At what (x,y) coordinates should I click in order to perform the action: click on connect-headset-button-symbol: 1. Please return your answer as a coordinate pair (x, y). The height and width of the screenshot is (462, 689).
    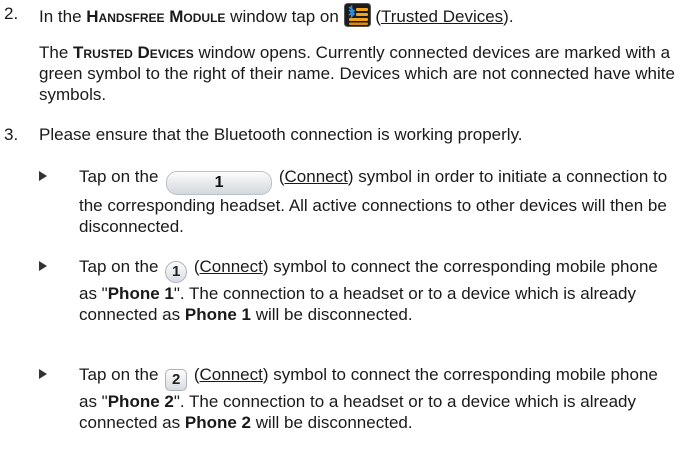
    Looking at the image, I should click on (219, 183).